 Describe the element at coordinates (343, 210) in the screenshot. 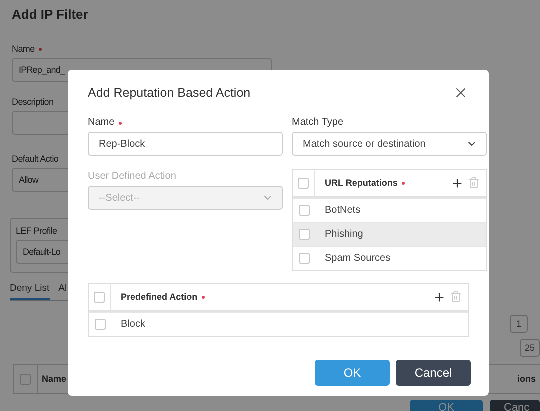

I see `row-label: BotNets` at that location.